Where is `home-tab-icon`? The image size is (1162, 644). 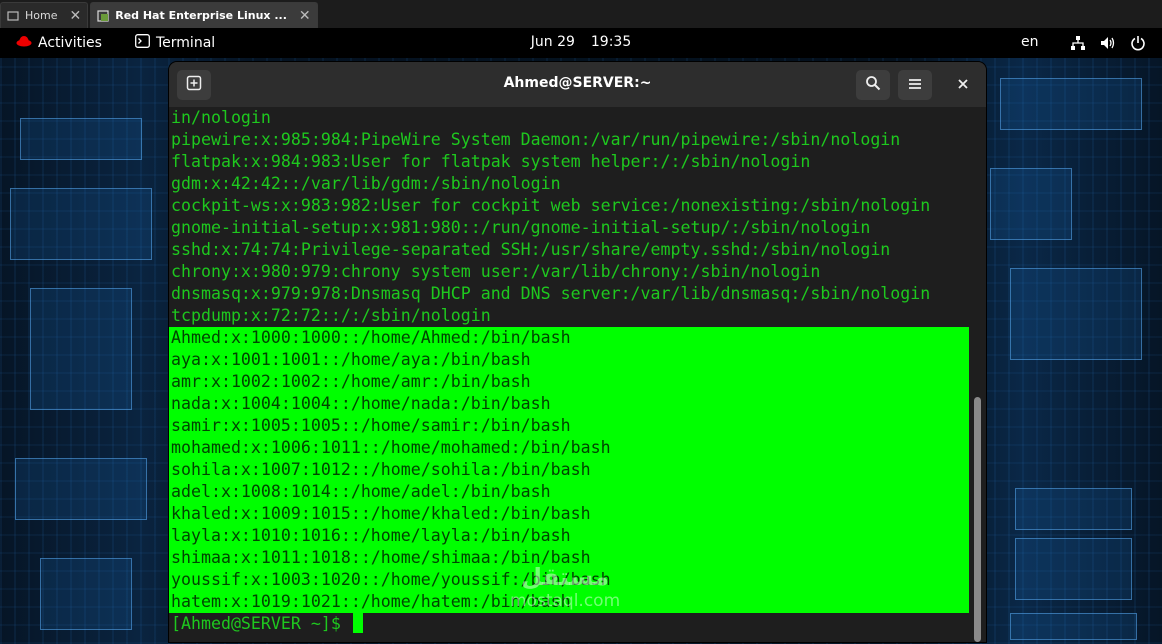 home-tab-icon is located at coordinates (13, 16).